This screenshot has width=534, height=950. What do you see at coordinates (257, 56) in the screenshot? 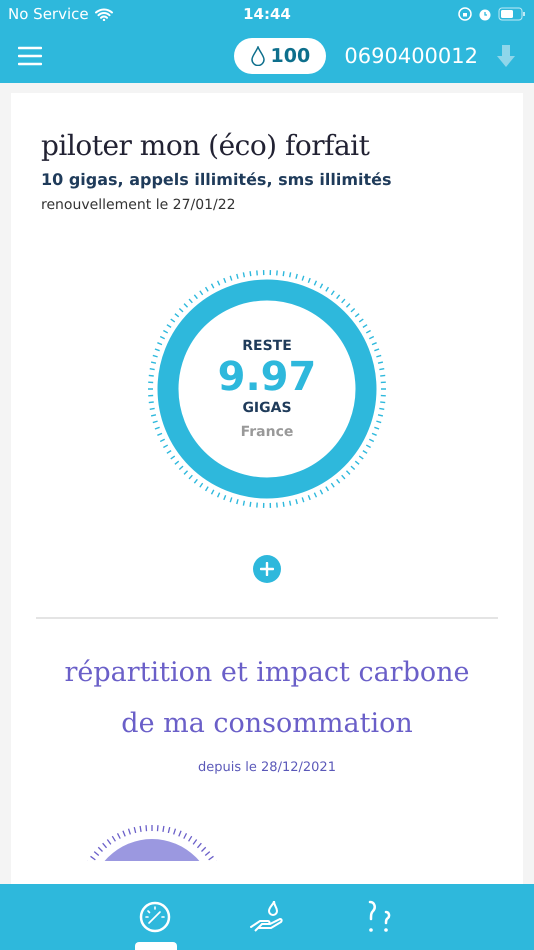
I see `drop-icon` at bounding box center [257, 56].